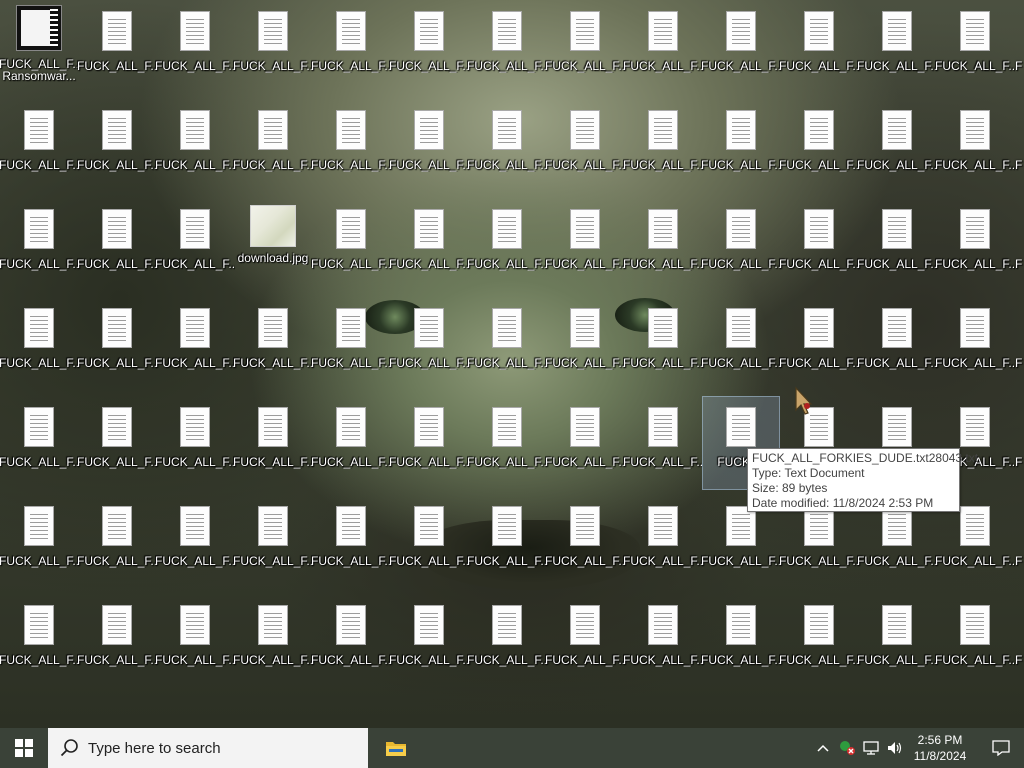  I want to click on show-hidden-icons-button, so click(823, 748).